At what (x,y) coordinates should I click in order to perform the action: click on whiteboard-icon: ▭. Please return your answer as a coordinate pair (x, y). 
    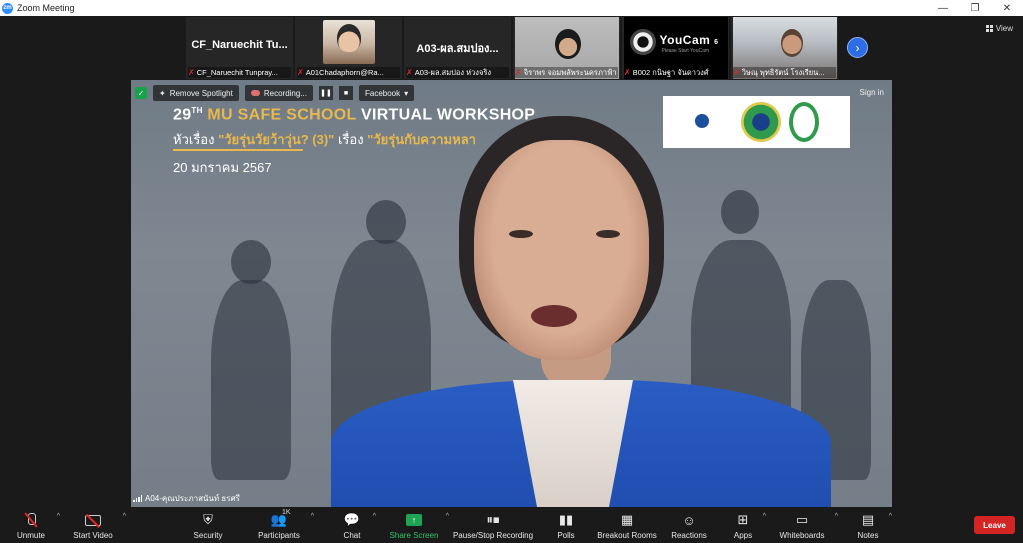
    Looking at the image, I should click on (802, 519).